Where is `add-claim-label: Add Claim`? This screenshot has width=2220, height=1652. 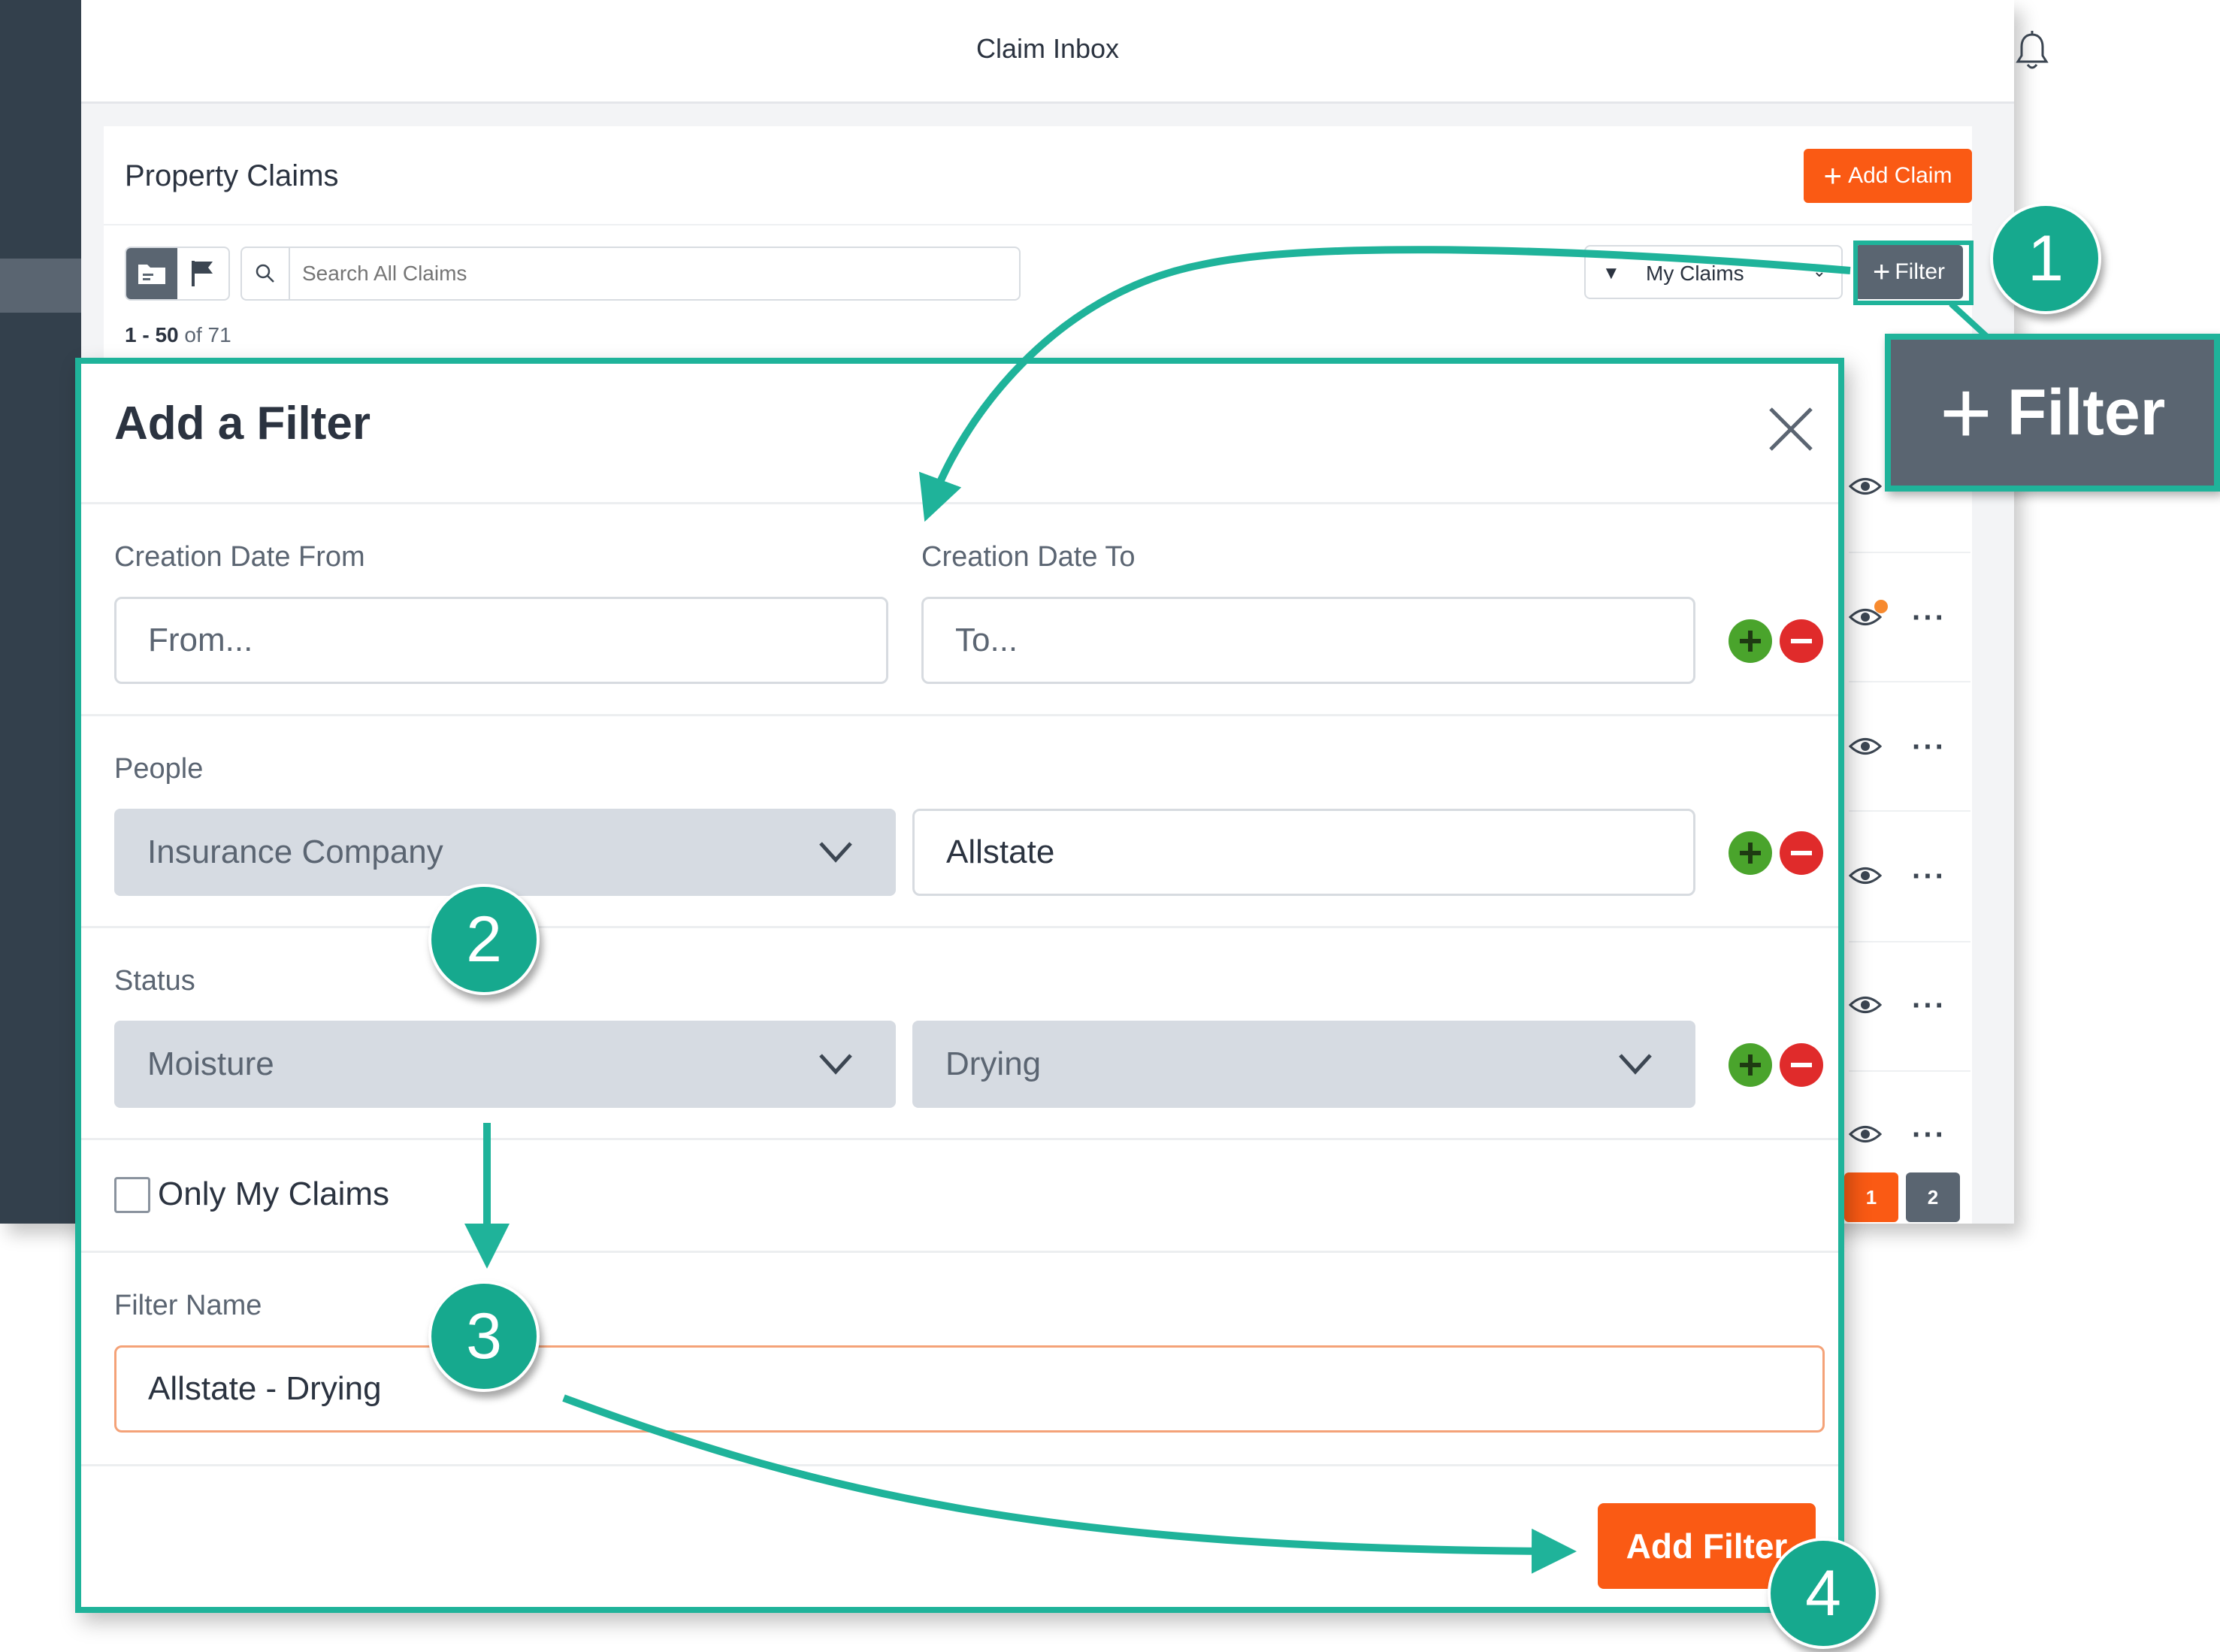 add-claim-label: Add Claim is located at coordinates (1900, 175).